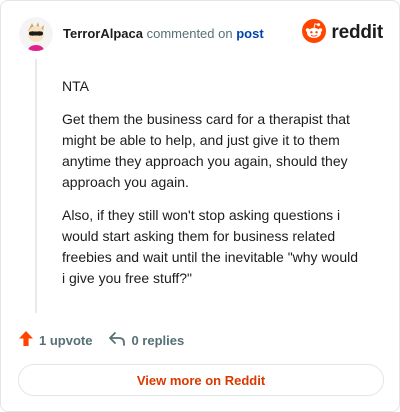 The width and height of the screenshot is (400, 412). I want to click on author-name: TerrorAlpaca, so click(103, 33).